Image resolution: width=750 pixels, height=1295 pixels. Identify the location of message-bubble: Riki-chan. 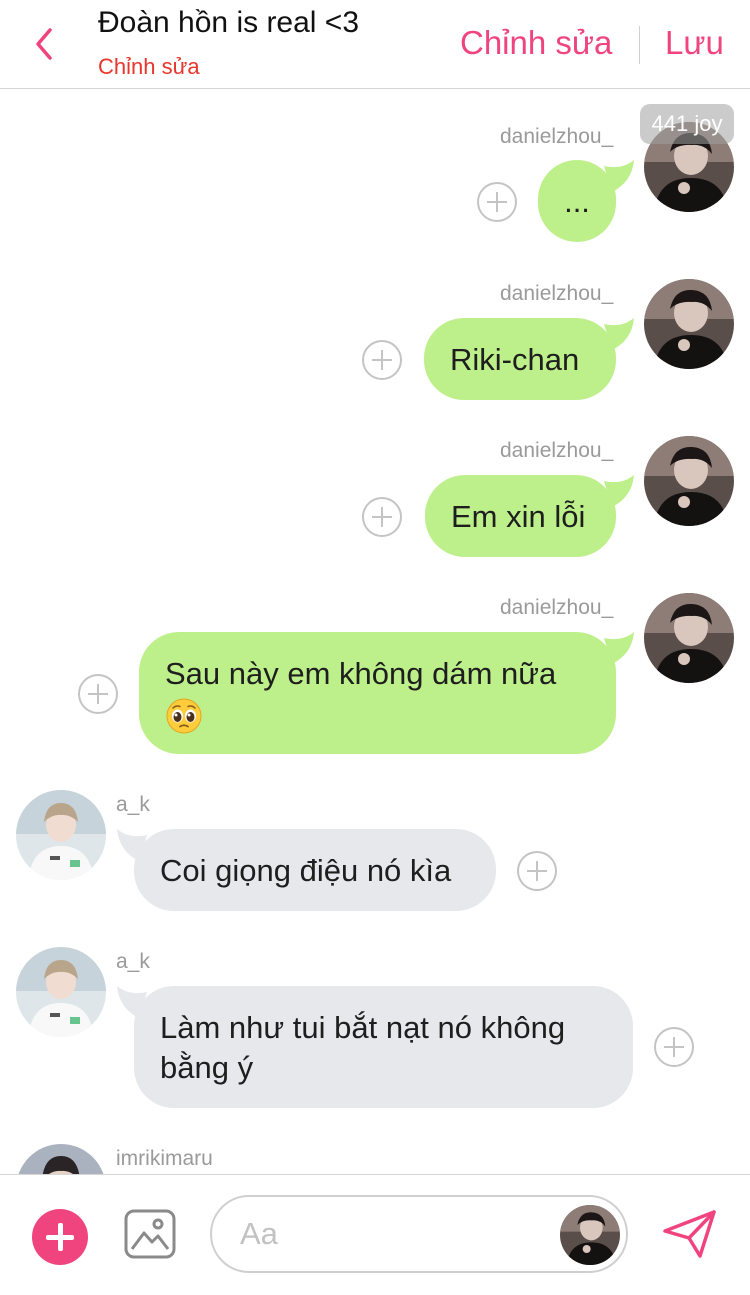
(520, 359).